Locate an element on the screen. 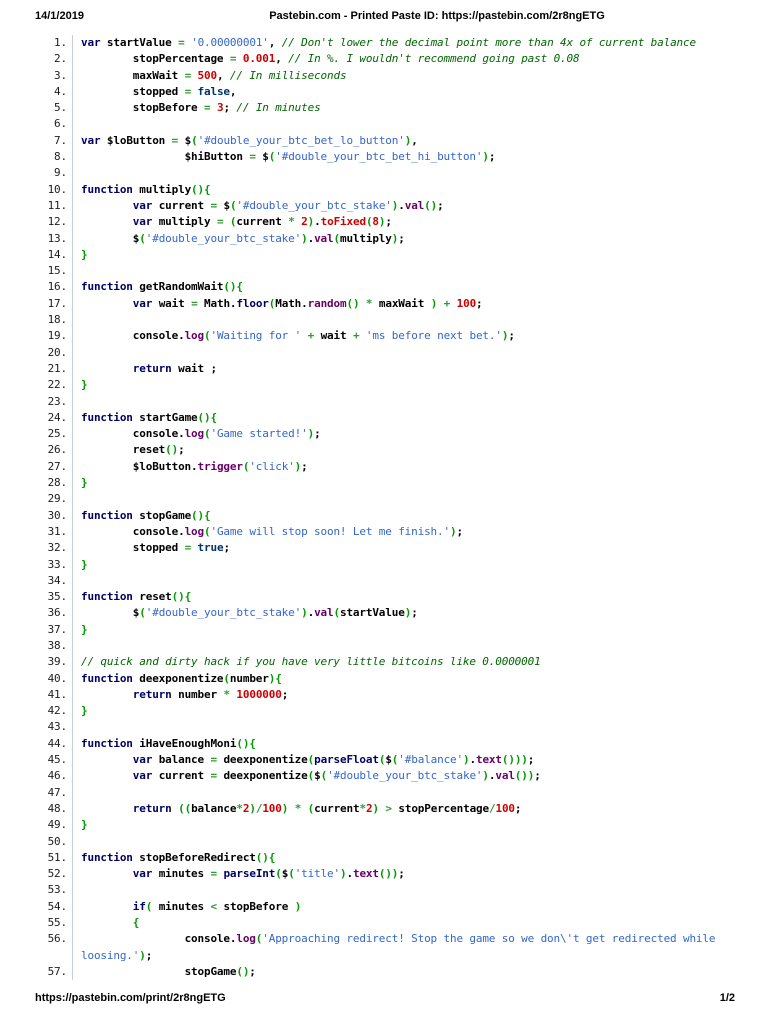 The width and height of the screenshot is (768, 1024). line-number: 18. is located at coordinates (54, 320).